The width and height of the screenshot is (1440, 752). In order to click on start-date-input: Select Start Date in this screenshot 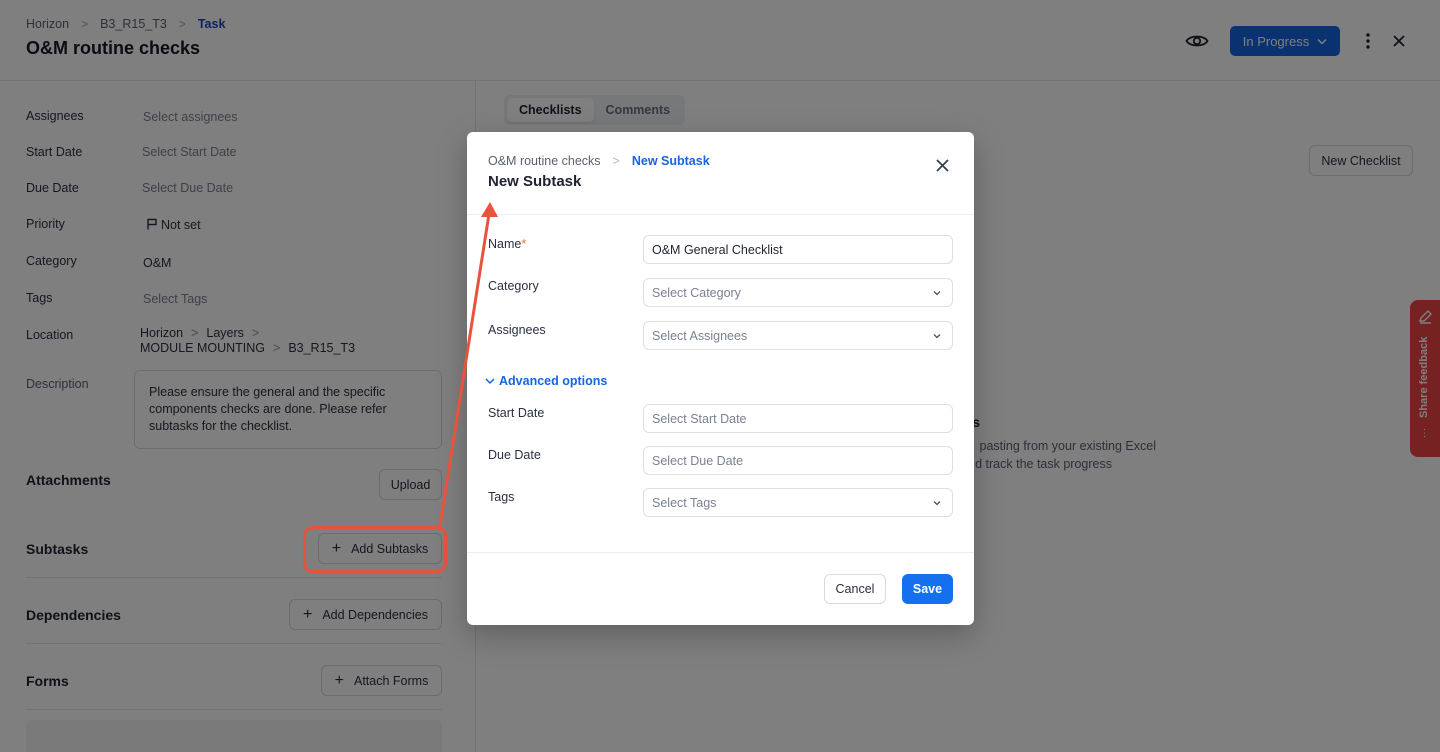, I will do `click(798, 418)`.